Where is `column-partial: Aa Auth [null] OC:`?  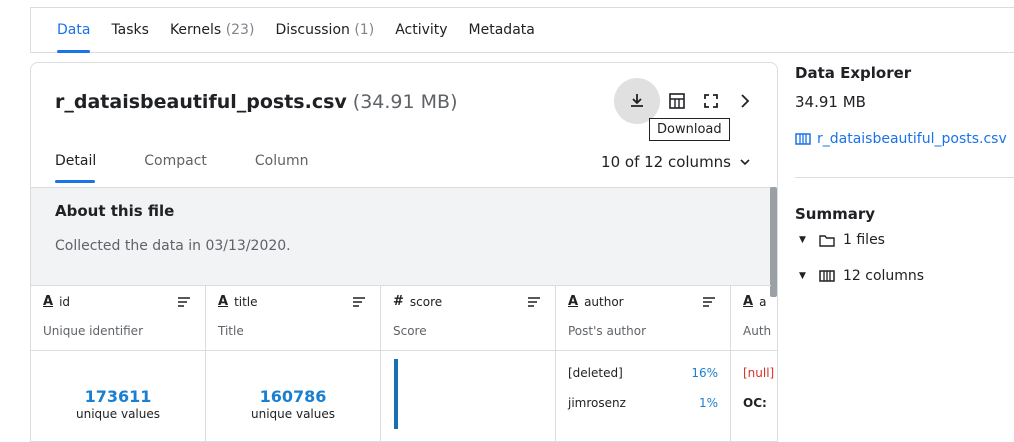 column-partial: Aa Auth [null] OC: is located at coordinates (754, 363).